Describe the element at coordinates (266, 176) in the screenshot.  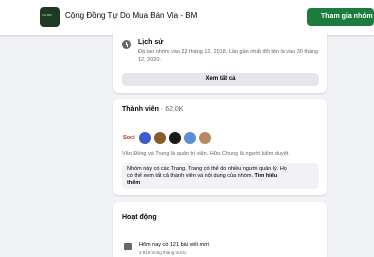
I see `learn-more-link: Tìm hiểu` at that location.